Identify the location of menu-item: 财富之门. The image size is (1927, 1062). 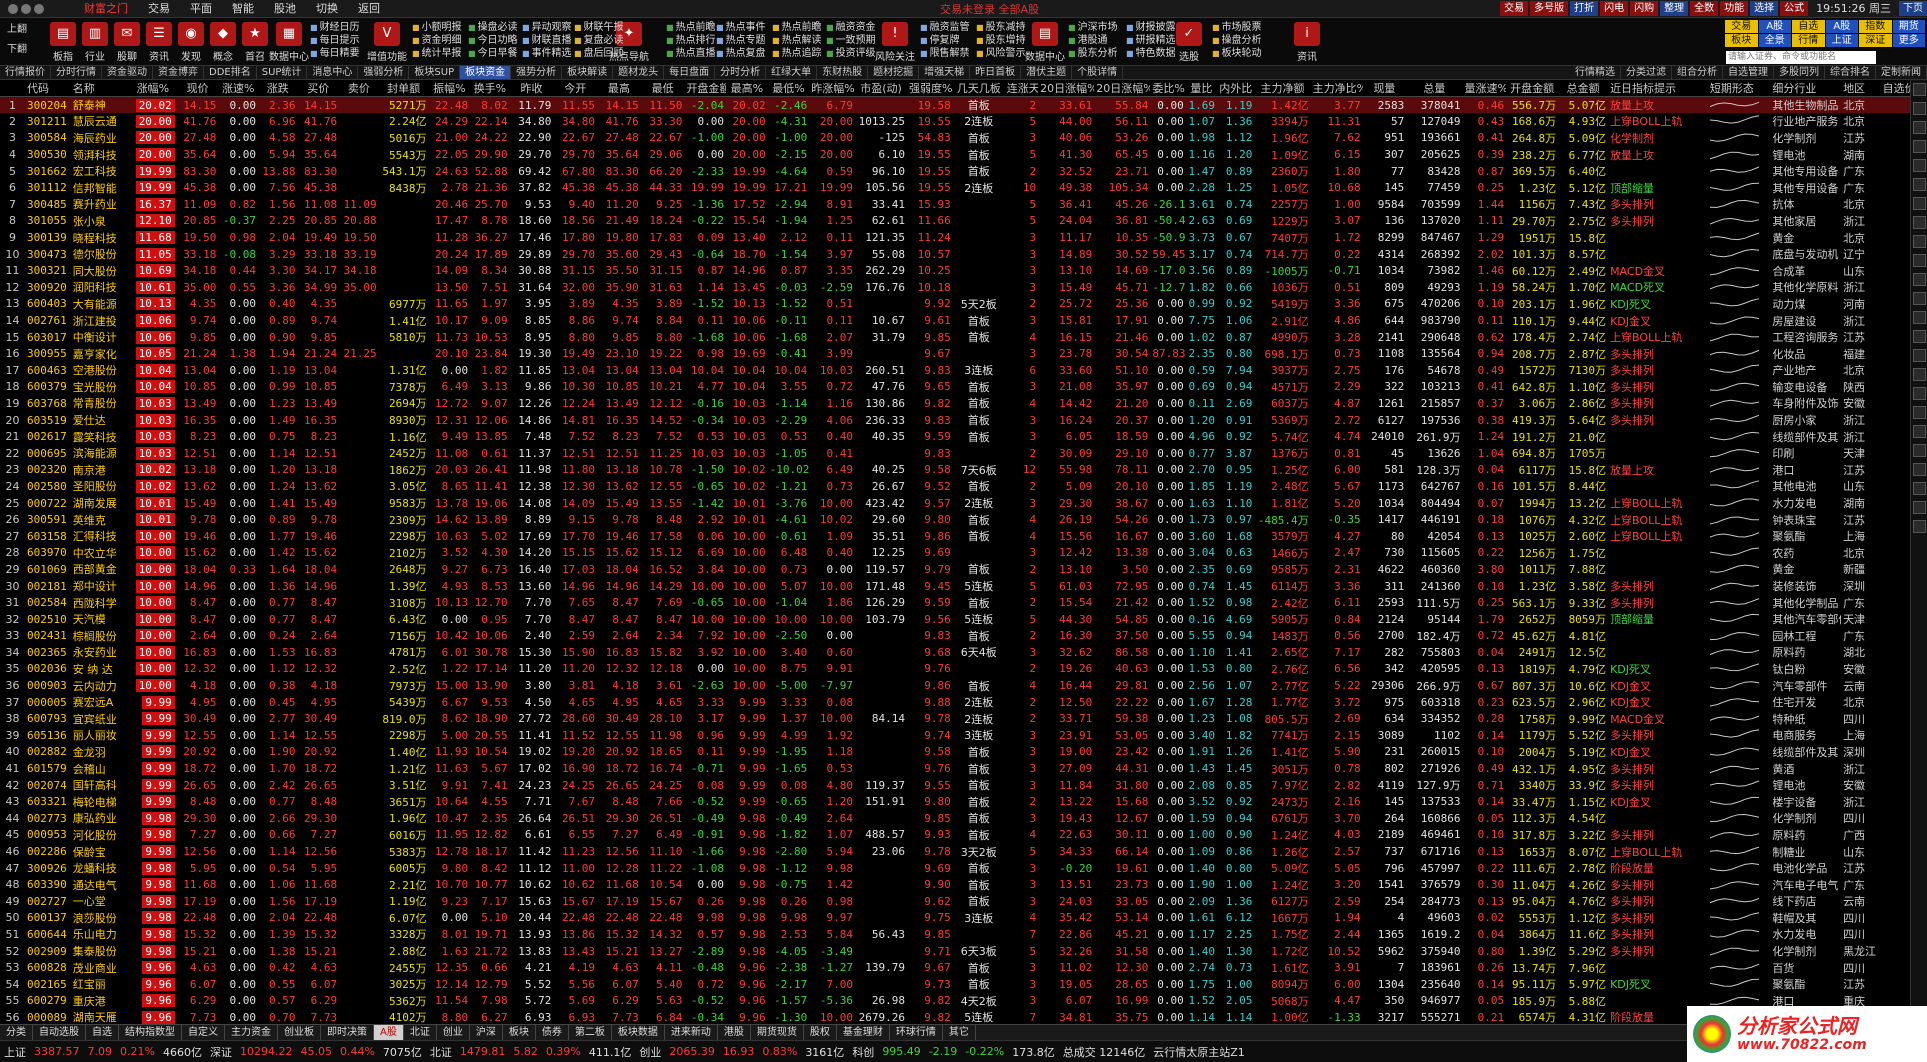
(106, 9).